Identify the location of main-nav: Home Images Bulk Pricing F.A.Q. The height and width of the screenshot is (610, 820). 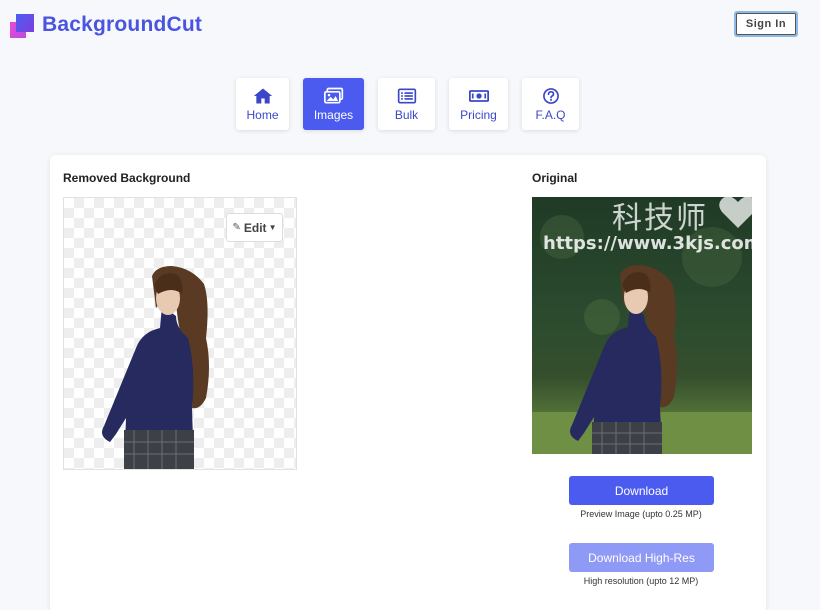
(410, 105).